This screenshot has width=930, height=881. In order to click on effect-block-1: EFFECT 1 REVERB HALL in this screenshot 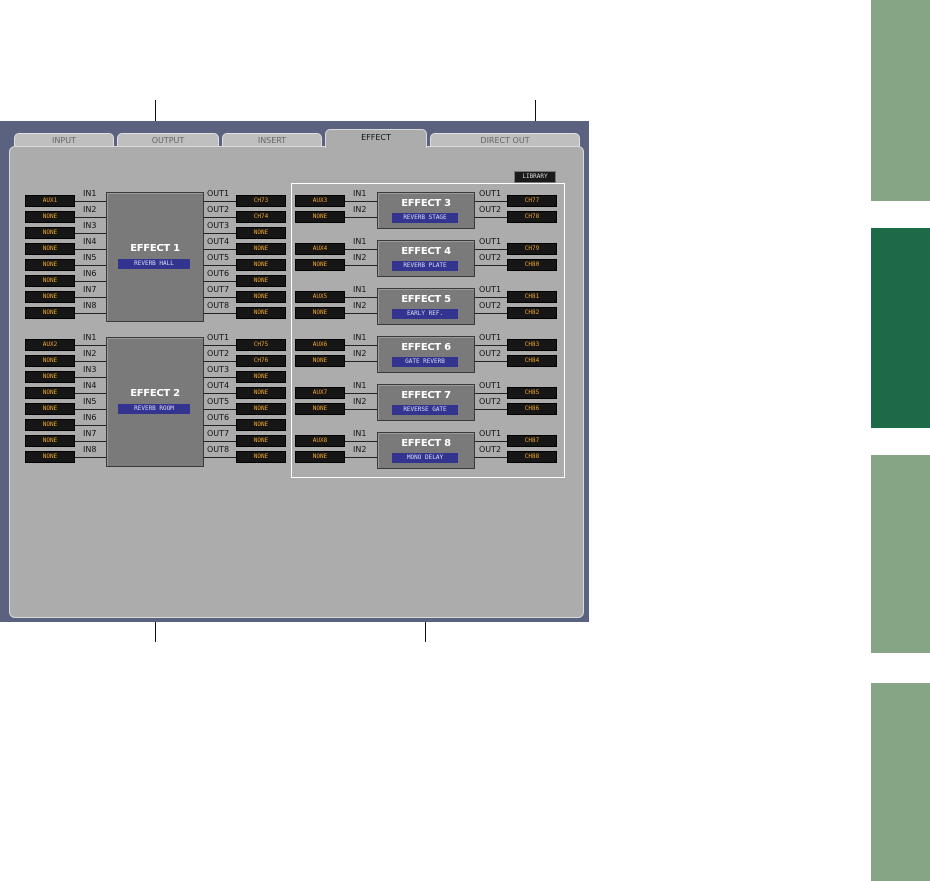, I will do `click(155, 257)`.